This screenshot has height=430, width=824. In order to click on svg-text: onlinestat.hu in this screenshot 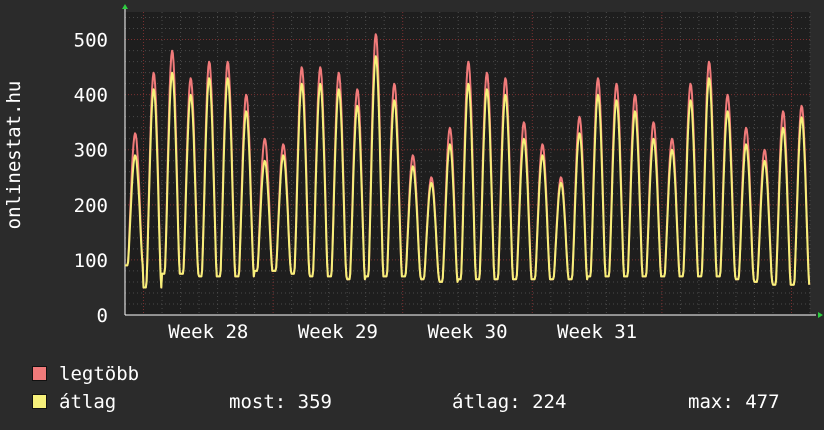, I will do `click(14, 155)`.